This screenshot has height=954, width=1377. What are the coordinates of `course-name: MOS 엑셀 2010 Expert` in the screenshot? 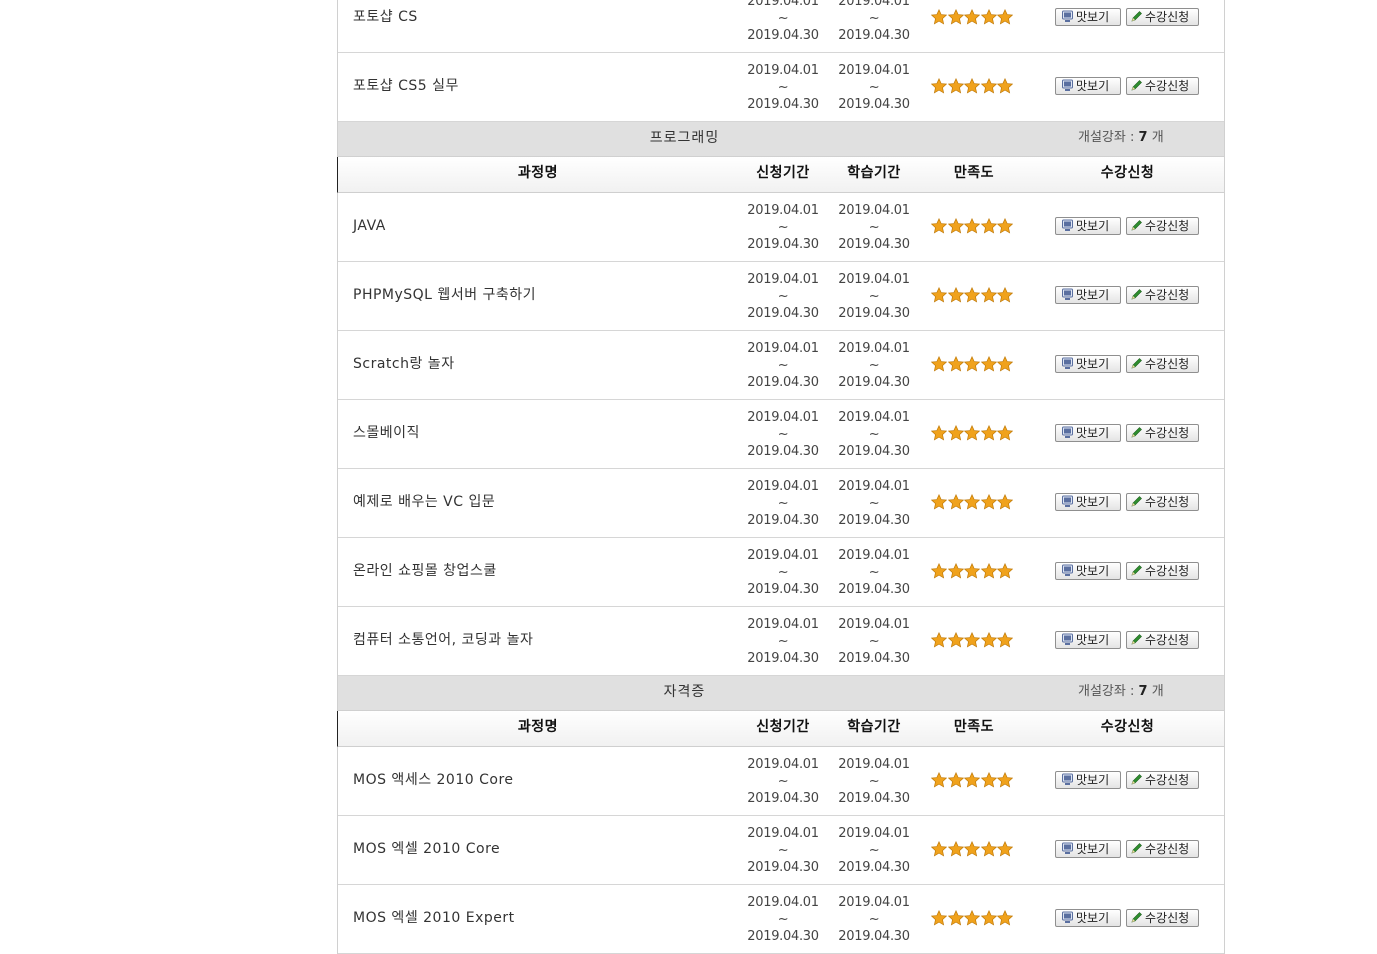 It's located at (434, 919).